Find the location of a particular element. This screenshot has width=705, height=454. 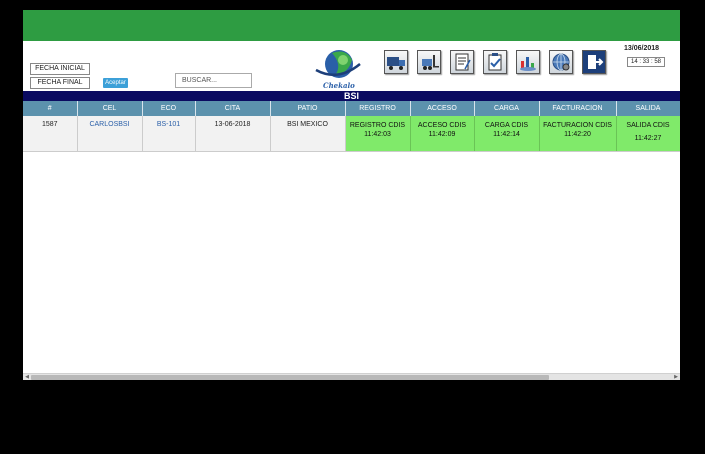

forklift-icon is located at coordinates (430, 62).